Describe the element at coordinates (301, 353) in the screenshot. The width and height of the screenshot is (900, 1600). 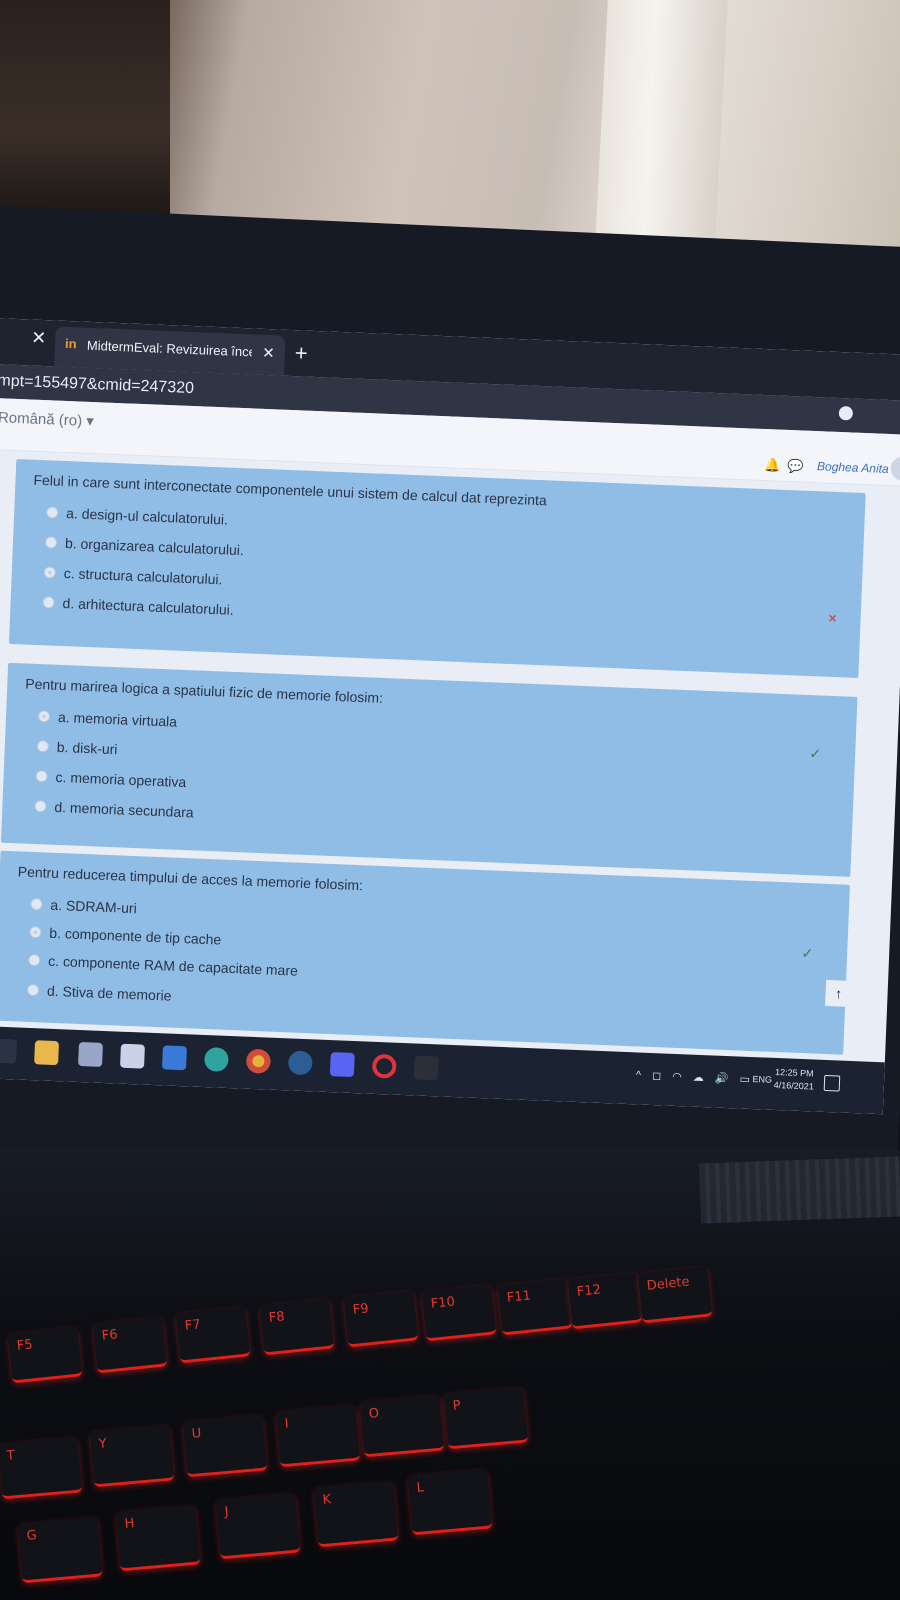
I see `new-tab-button: +` at that location.